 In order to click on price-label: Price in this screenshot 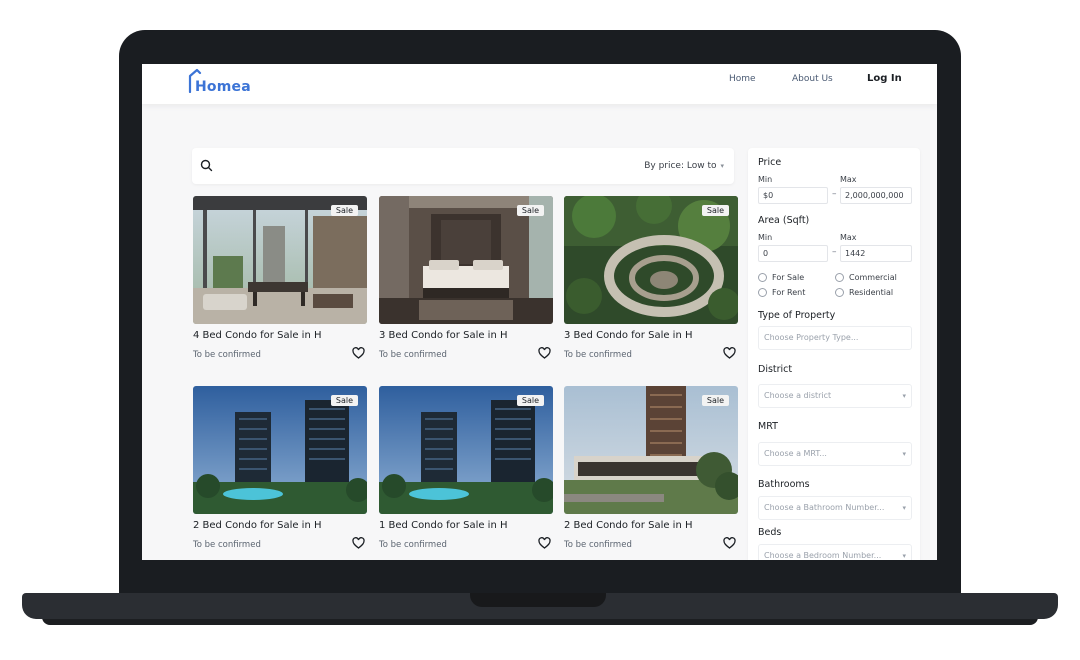, I will do `click(770, 162)`.